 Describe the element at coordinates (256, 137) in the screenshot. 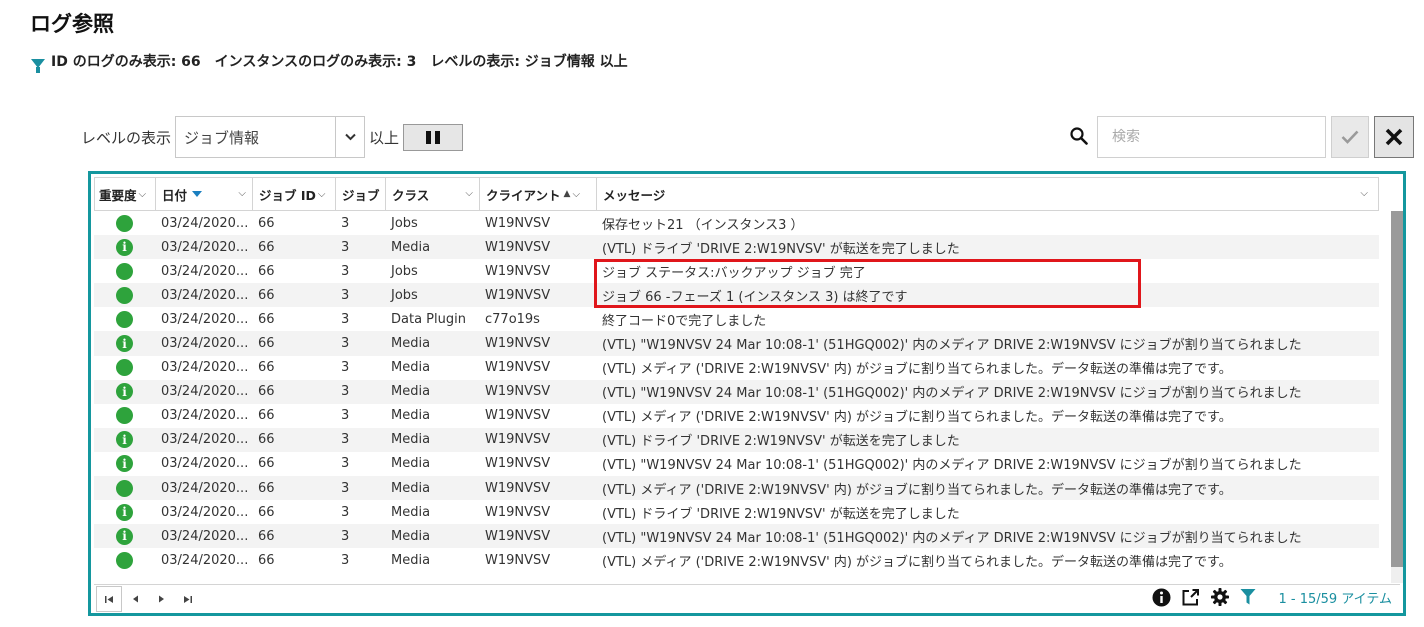

I see `level-select-value: ジョブ情報` at that location.